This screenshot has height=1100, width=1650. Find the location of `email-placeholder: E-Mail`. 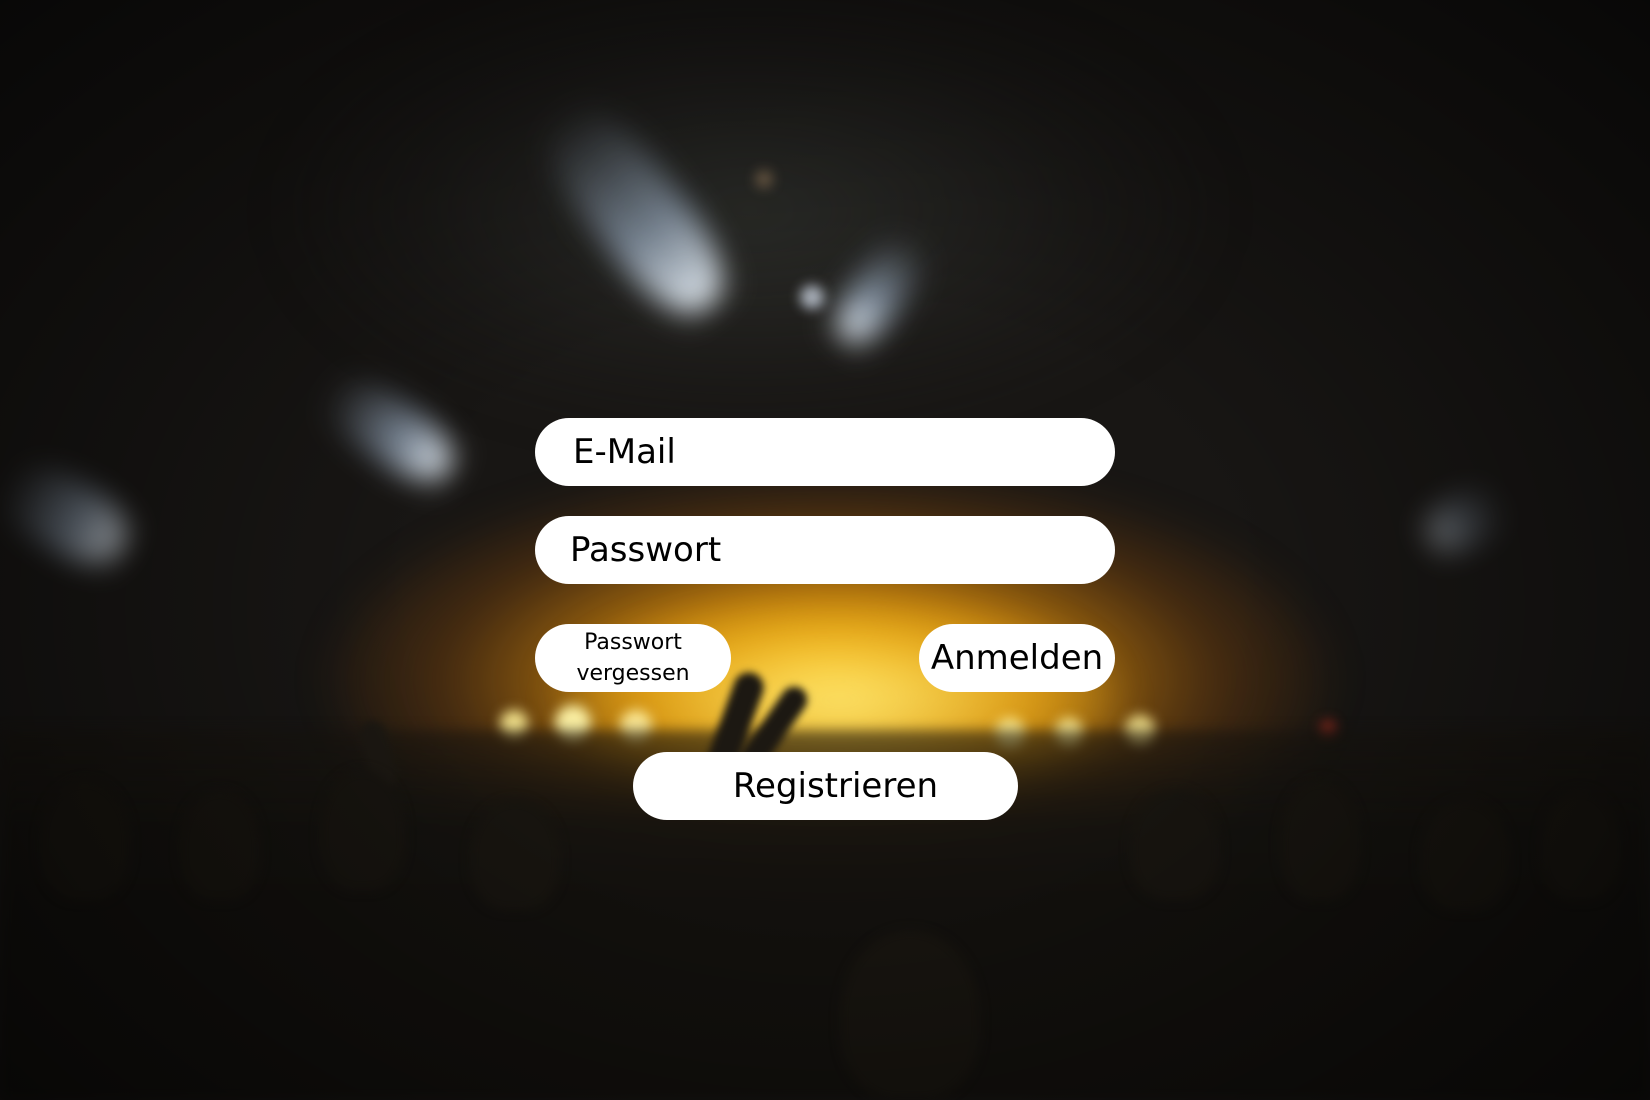

email-placeholder: E-Mail is located at coordinates (624, 452).